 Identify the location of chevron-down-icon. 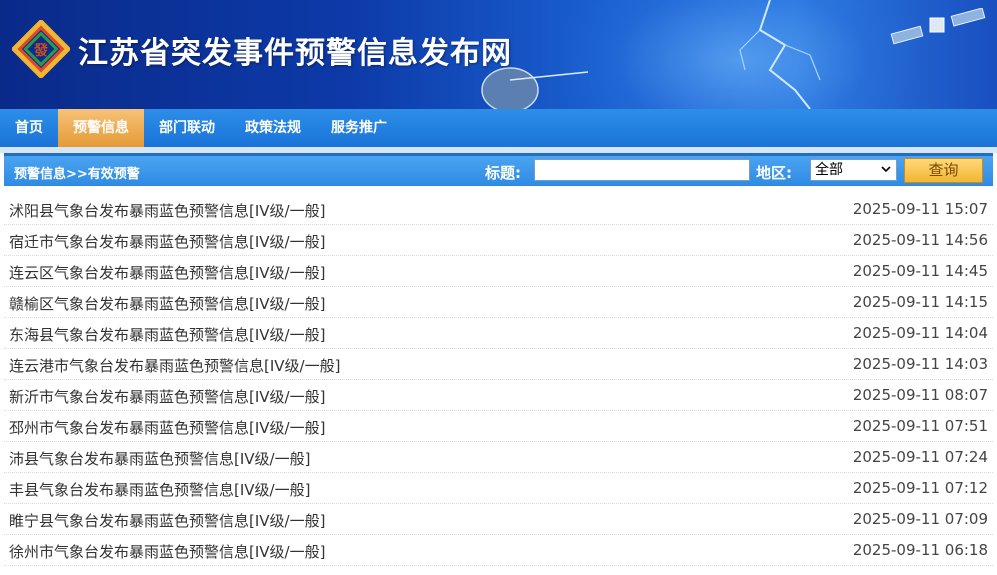
(886, 169).